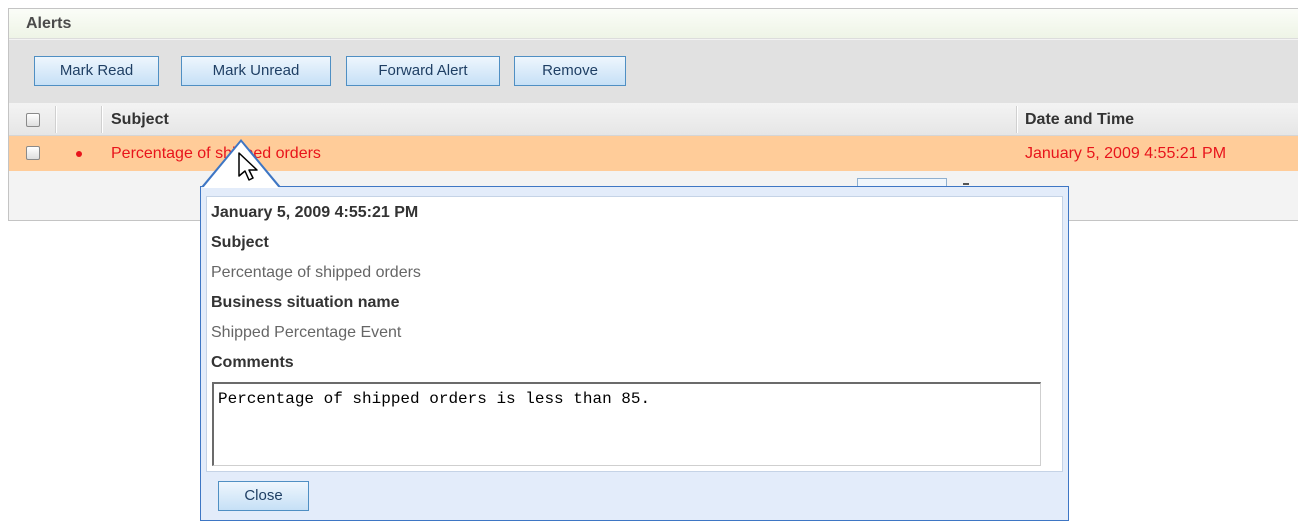 This screenshot has height=523, width=1298. Describe the element at coordinates (1126, 153) in the screenshot. I see `row-date-time: January 5, 2009 4:55:21 PM` at that location.